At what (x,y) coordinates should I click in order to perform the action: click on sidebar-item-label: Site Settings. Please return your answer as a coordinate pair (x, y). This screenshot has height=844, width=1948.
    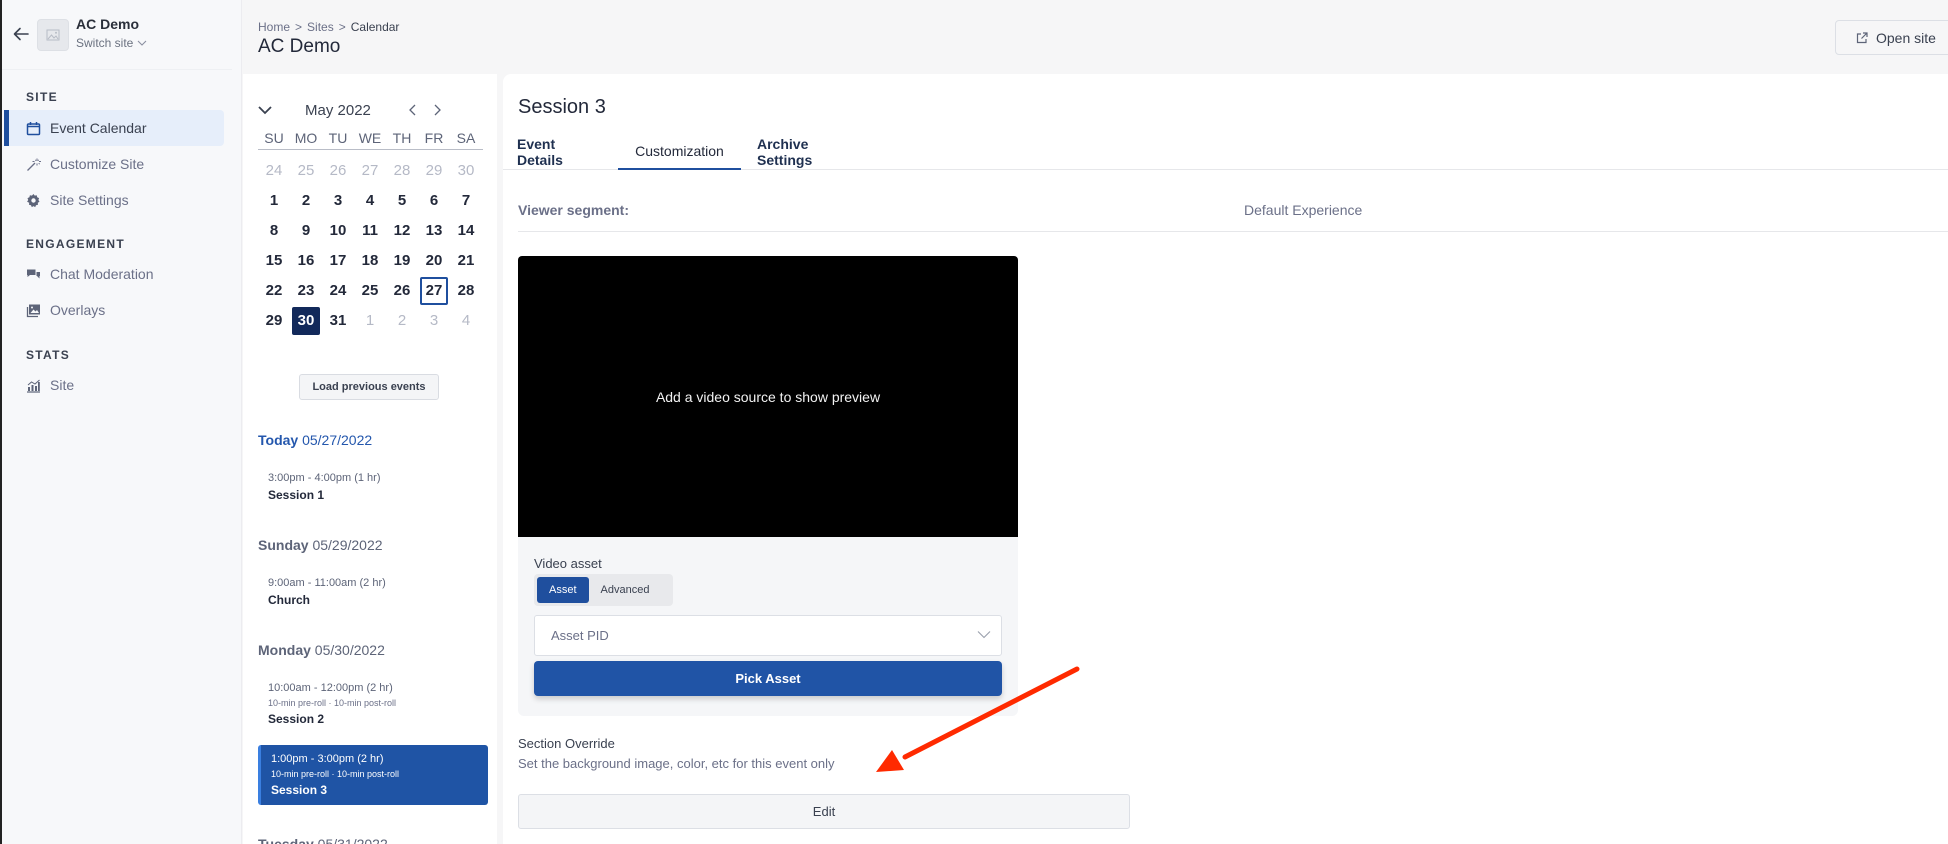
    Looking at the image, I should click on (89, 200).